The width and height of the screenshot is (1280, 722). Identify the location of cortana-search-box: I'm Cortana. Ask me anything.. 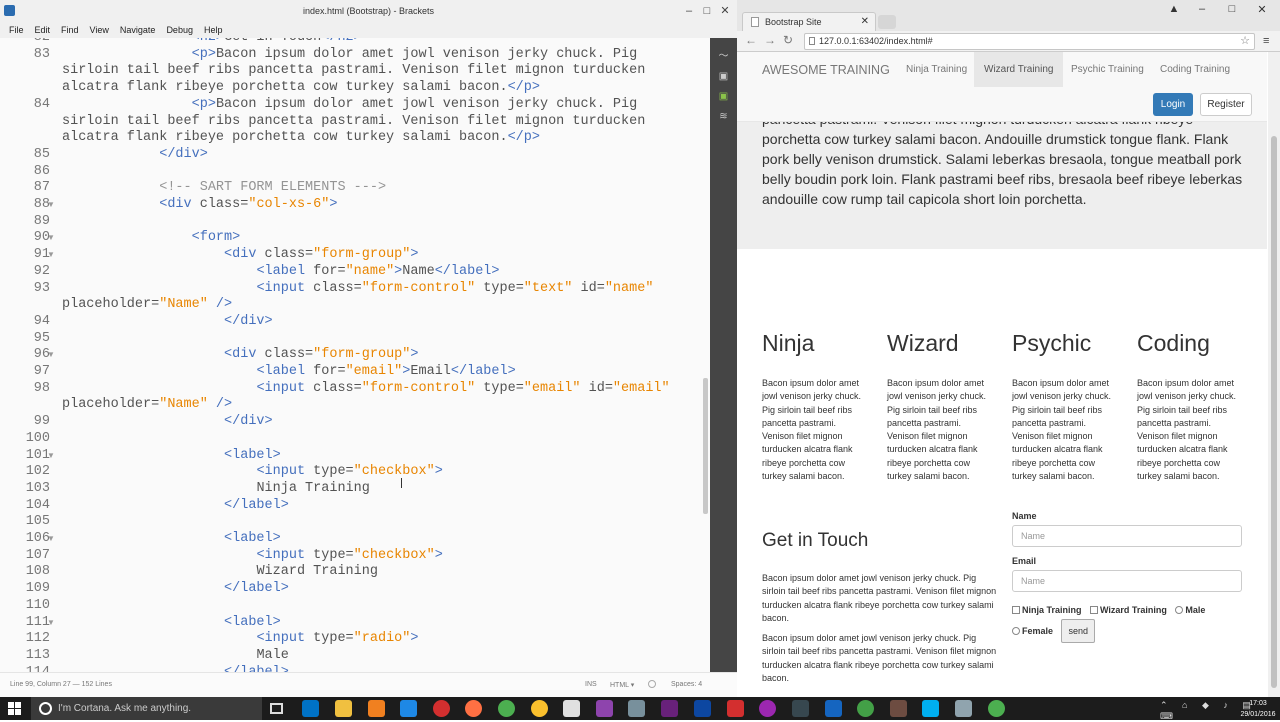
(146, 708).